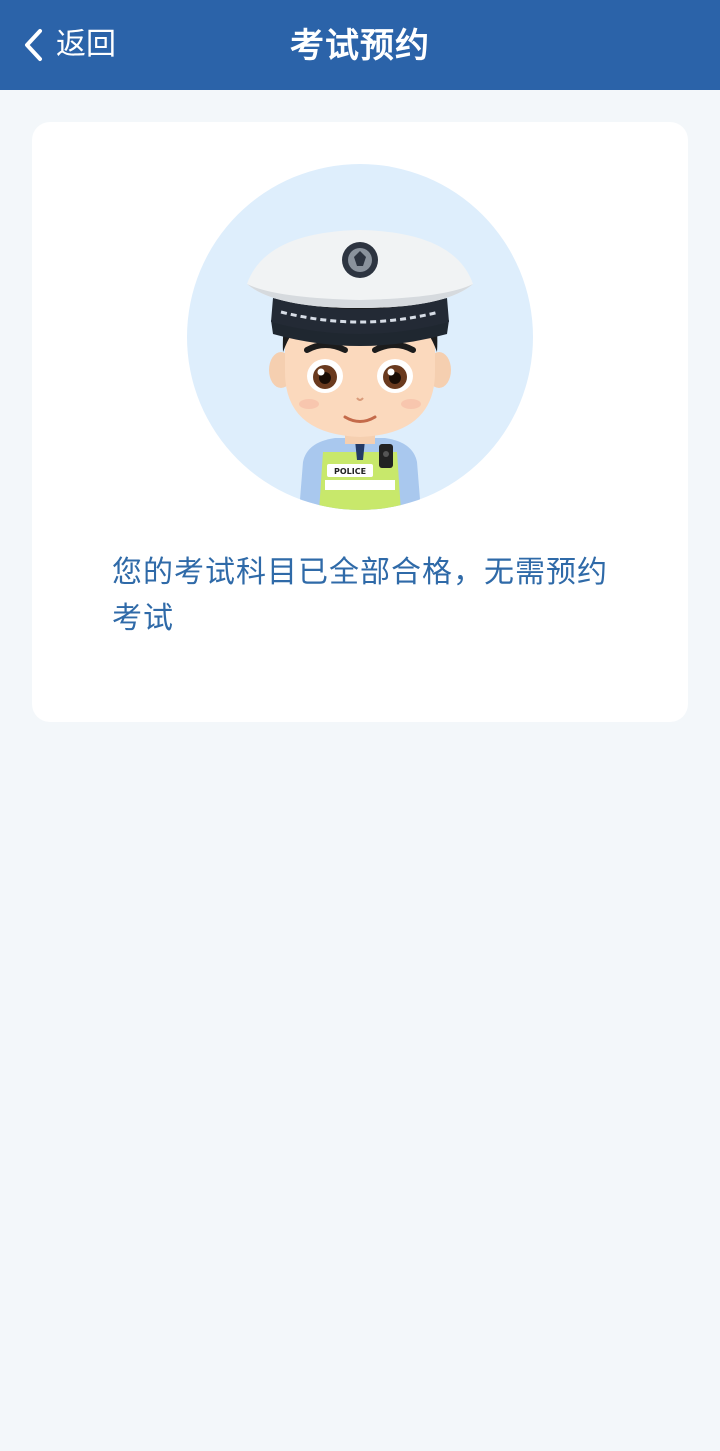 This screenshot has width=720, height=1451. I want to click on page-title: 考试预约, so click(360, 46).